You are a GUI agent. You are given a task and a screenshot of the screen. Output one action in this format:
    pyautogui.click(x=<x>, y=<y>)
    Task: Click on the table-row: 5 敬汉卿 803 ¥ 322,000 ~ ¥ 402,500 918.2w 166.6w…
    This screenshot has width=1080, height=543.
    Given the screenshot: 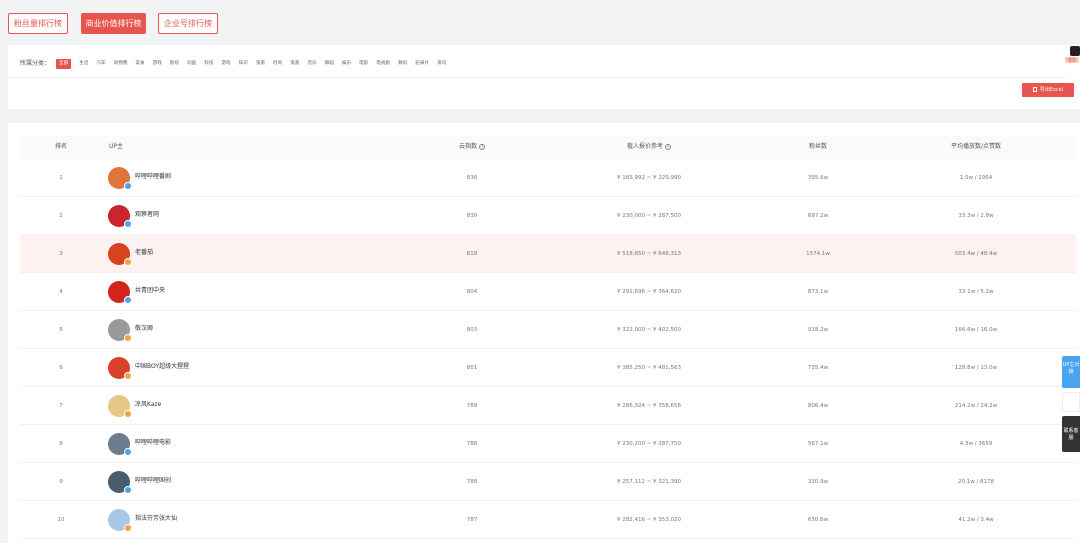 What is the action you would take?
    pyautogui.click(x=548, y=330)
    